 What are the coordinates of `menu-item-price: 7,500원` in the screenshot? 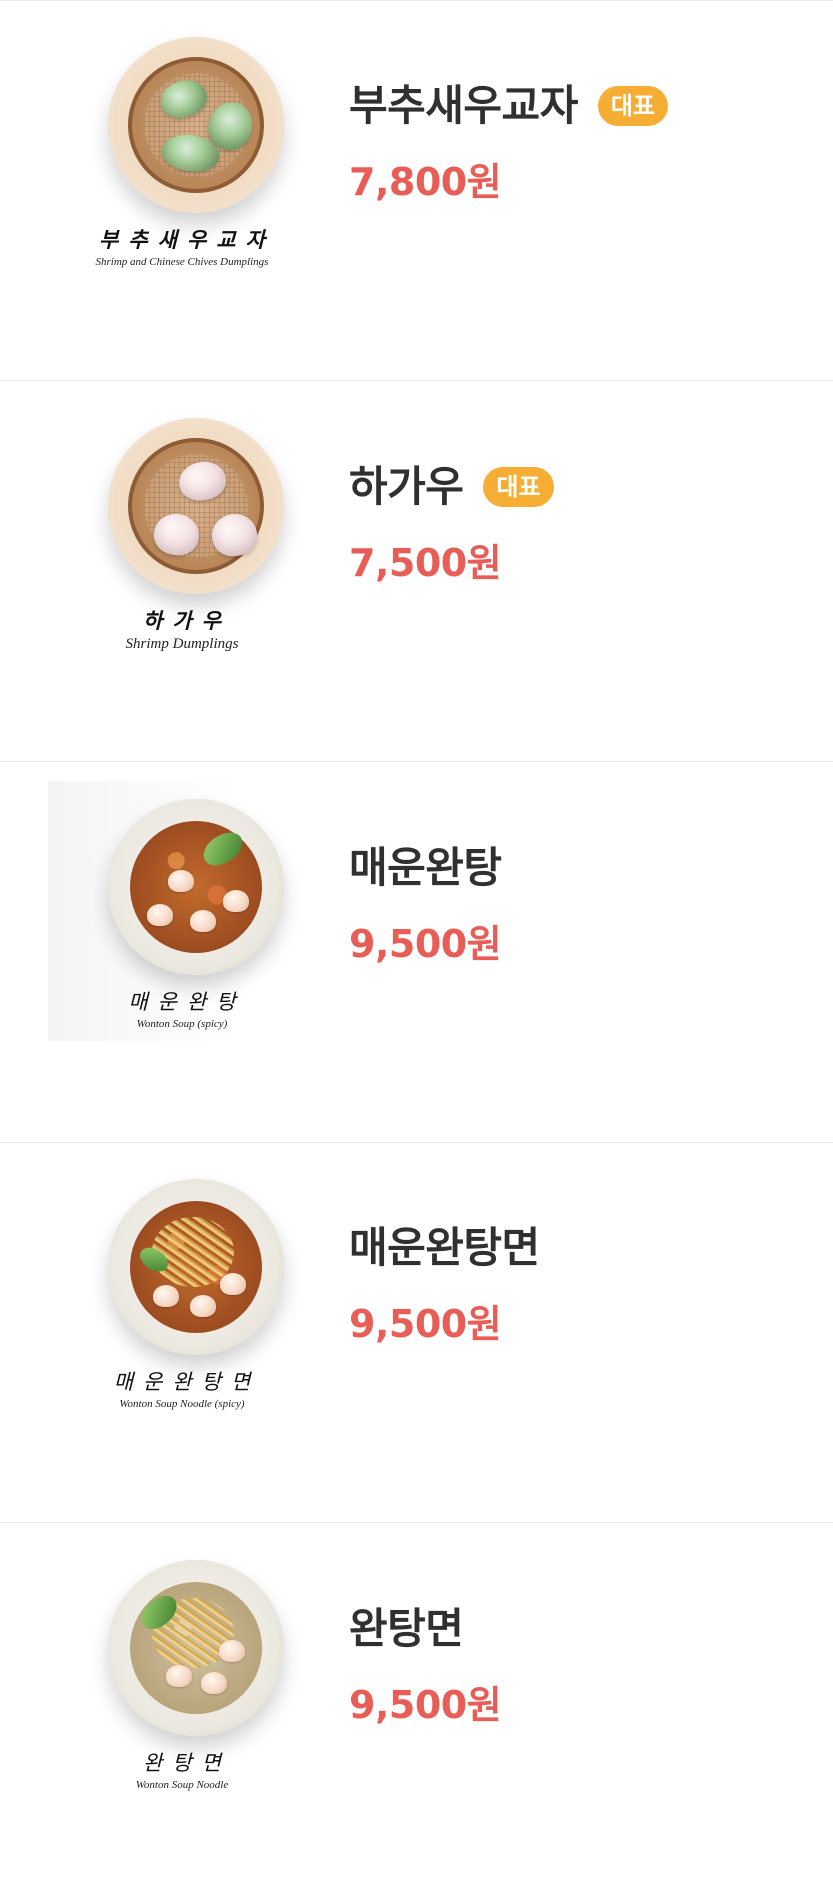 It's located at (425, 563).